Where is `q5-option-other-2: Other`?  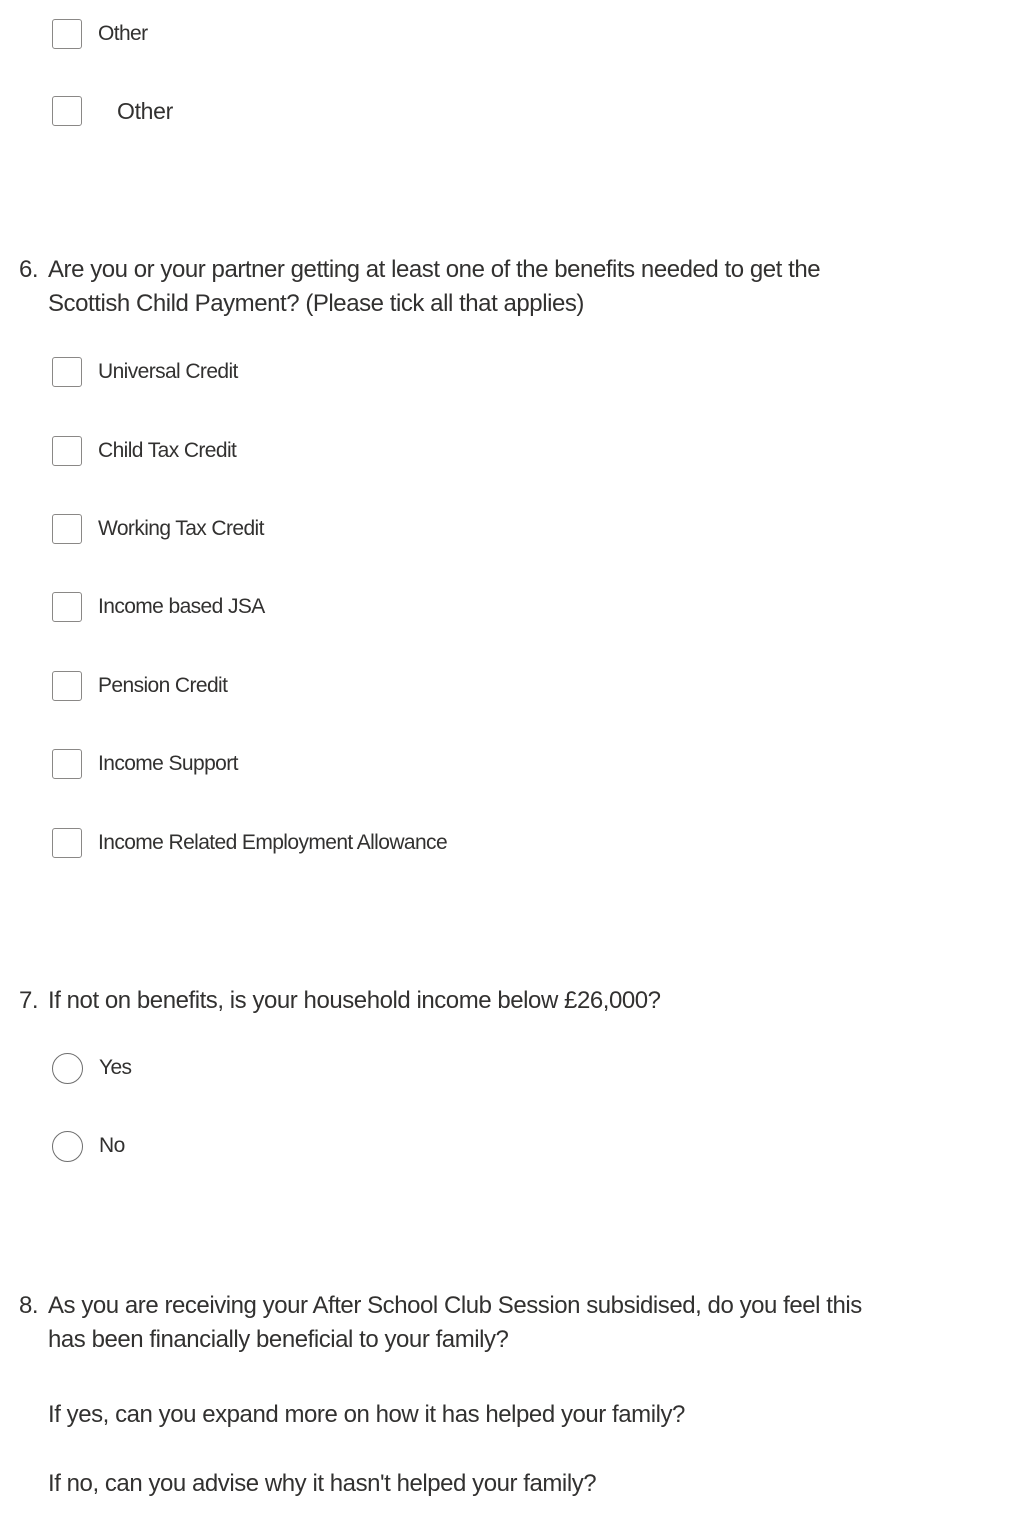 q5-option-other-2: Other is located at coordinates (112, 111).